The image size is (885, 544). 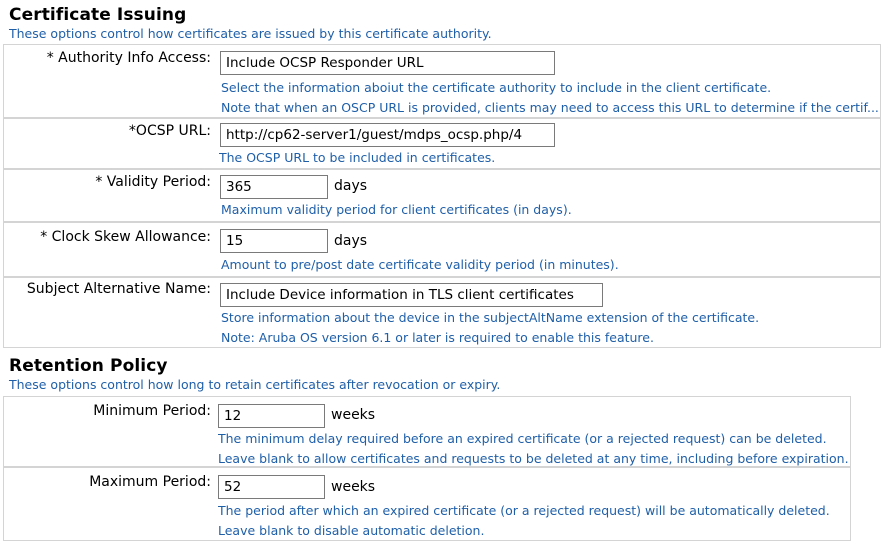 What do you see at coordinates (411, 295) in the screenshot?
I see `subject-alt-name-select` at bounding box center [411, 295].